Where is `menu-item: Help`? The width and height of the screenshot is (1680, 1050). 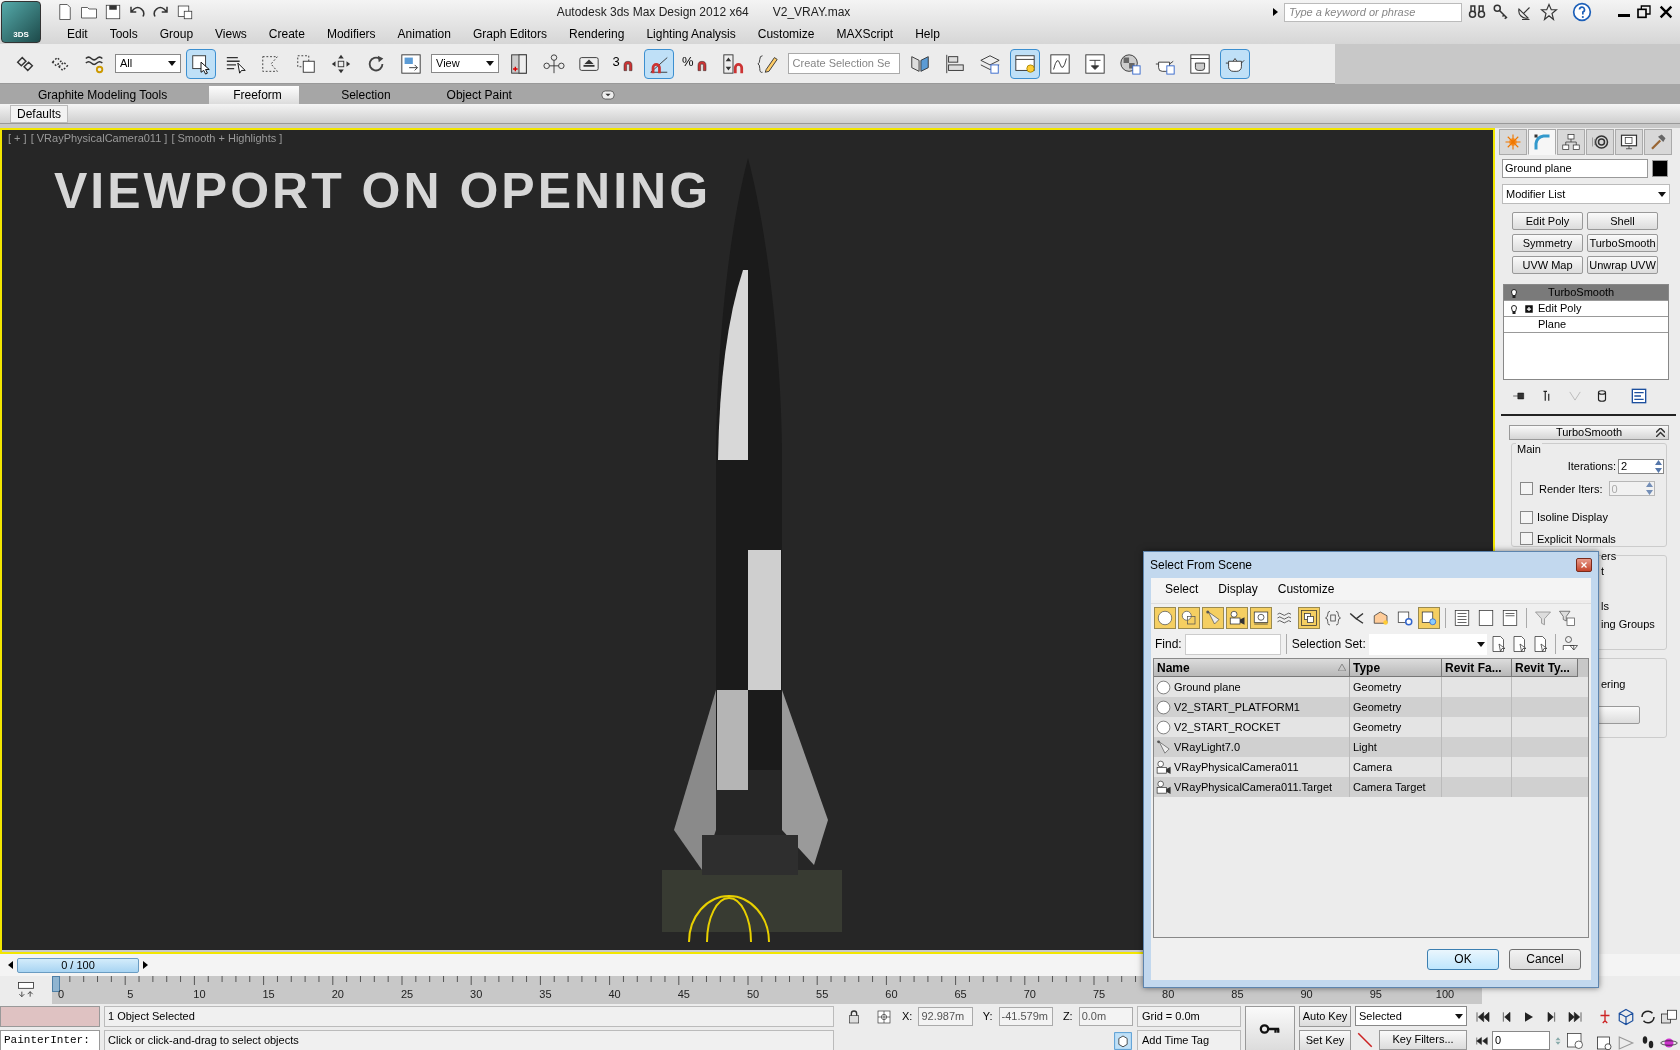 menu-item: Help is located at coordinates (927, 34).